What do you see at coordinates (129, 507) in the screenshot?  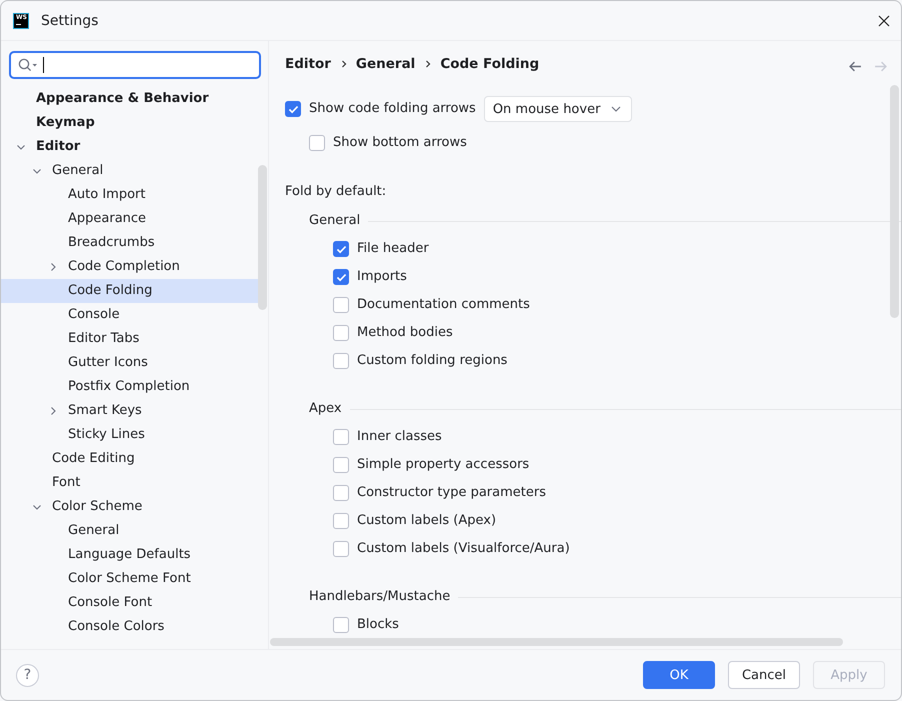 I see `tree-item: Color Scheme` at bounding box center [129, 507].